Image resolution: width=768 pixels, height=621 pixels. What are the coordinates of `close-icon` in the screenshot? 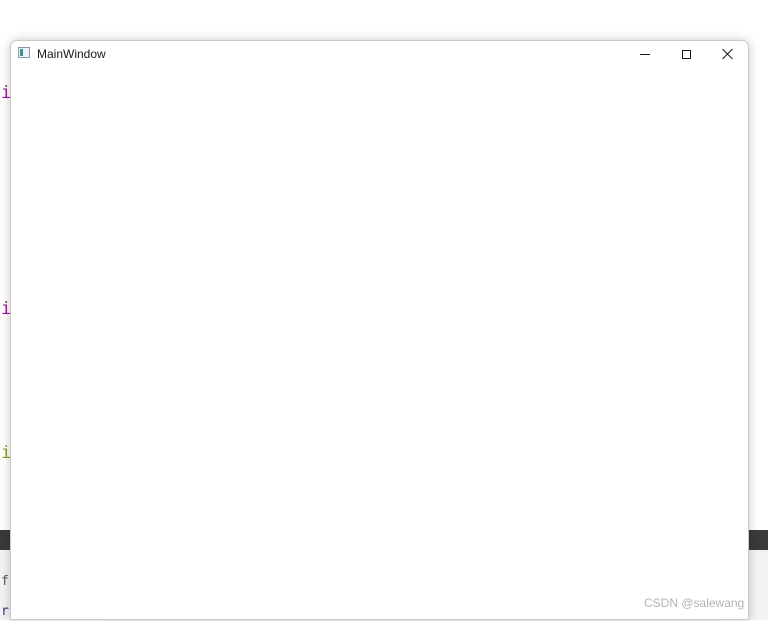 It's located at (728, 54).